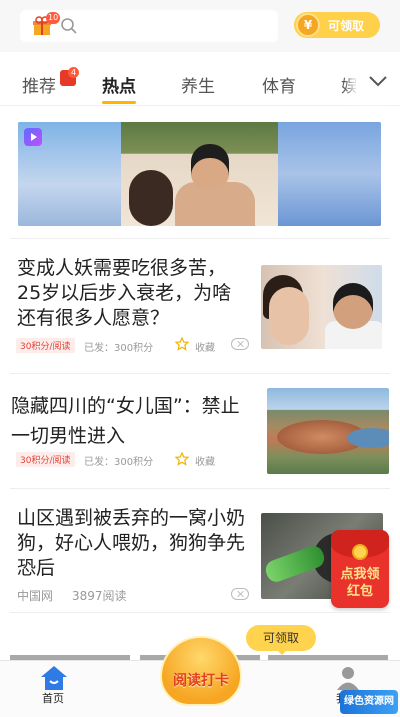 The width and height of the screenshot is (400, 717). What do you see at coordinates (360, 552) in the screenshot?
I see `red-envelope-icon` at bounding box center [360, 552].